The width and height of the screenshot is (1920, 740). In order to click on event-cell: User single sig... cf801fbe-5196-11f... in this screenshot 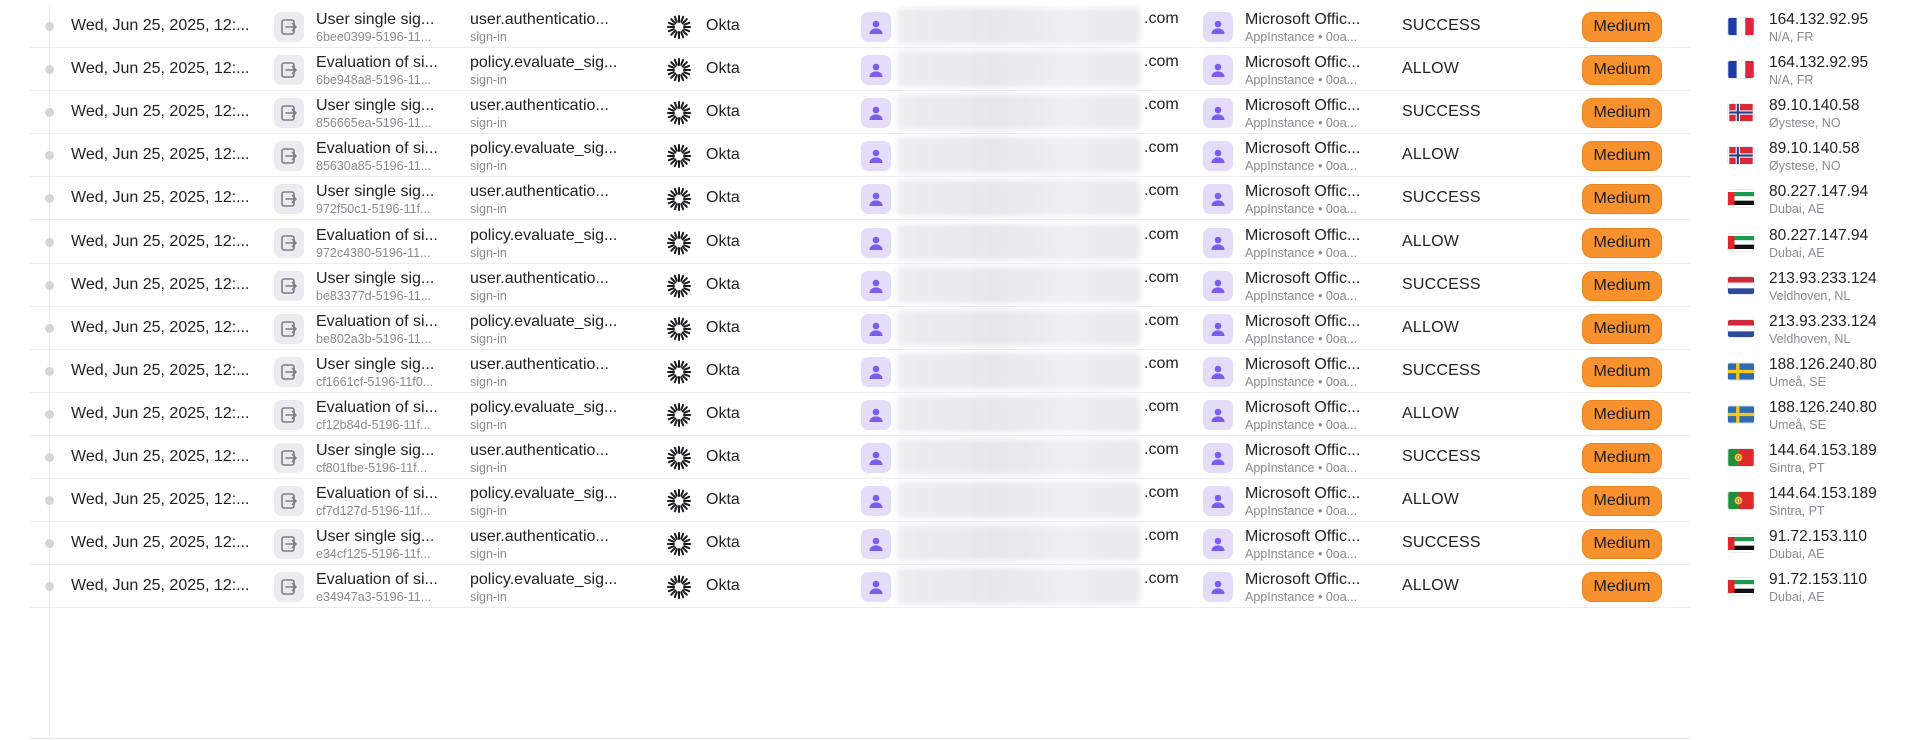, I will do `click(382, 458)`.